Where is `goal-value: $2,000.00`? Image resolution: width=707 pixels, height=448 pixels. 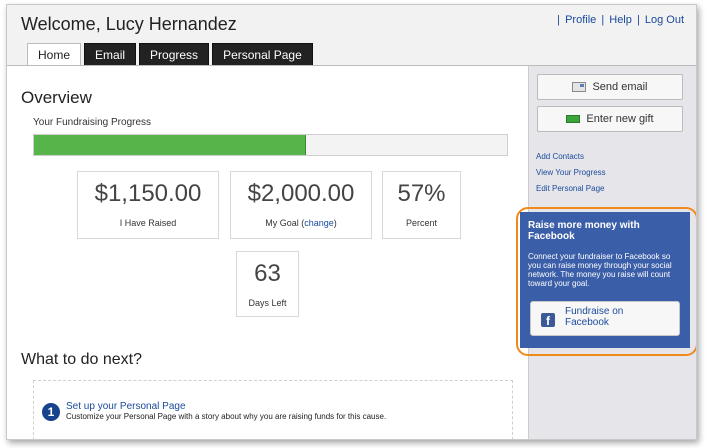 goal-value: $2,000.00 is located at coordinates (301, 193).